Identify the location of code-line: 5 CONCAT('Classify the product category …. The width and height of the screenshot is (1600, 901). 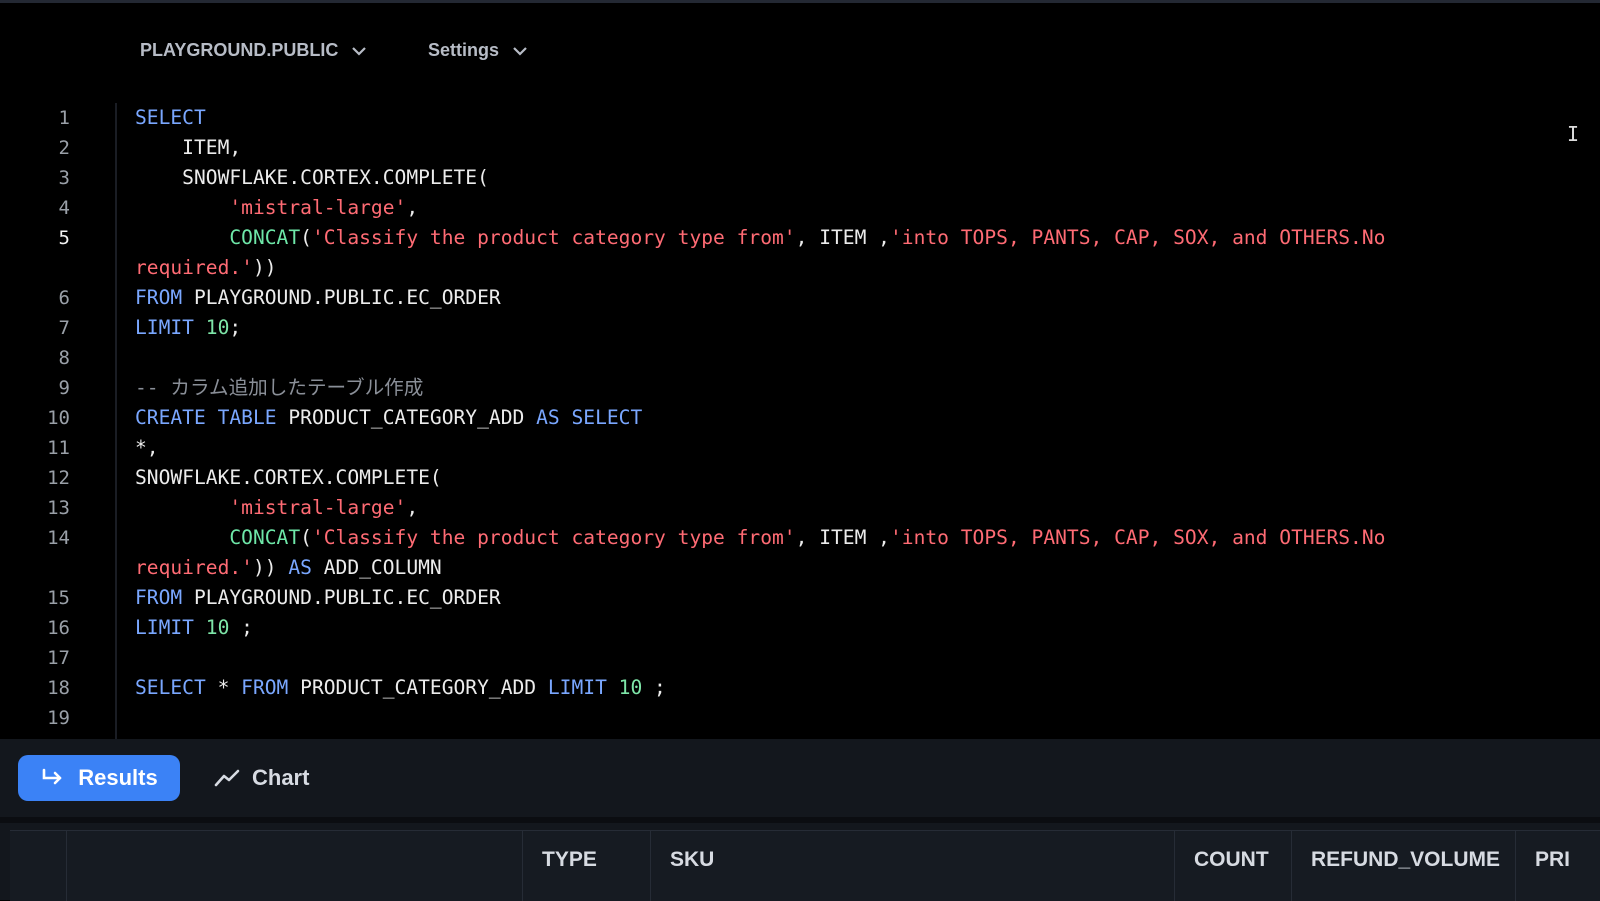
(800, 238).